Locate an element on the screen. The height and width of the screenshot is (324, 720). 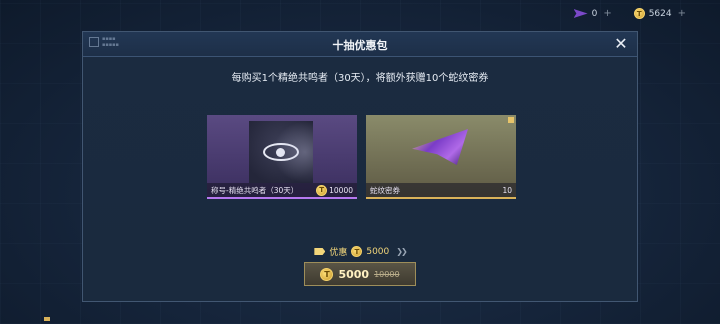
reward-card-ticket: 蛇纹密券 10 is located at coordinates (441, 157).